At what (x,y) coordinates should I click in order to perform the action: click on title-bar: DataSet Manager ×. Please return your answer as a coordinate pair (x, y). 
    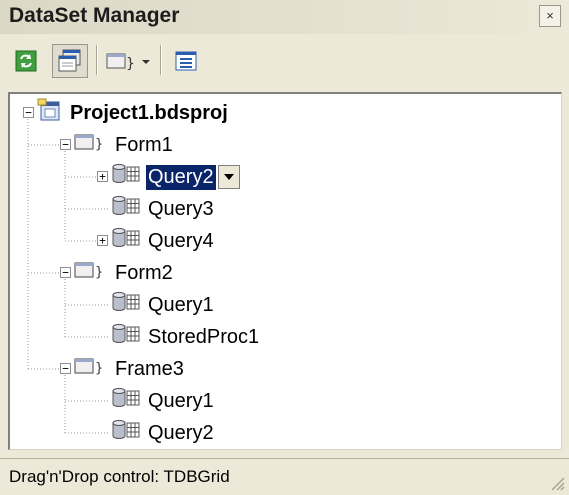
    Looking at the image, I should click on (284, 17).